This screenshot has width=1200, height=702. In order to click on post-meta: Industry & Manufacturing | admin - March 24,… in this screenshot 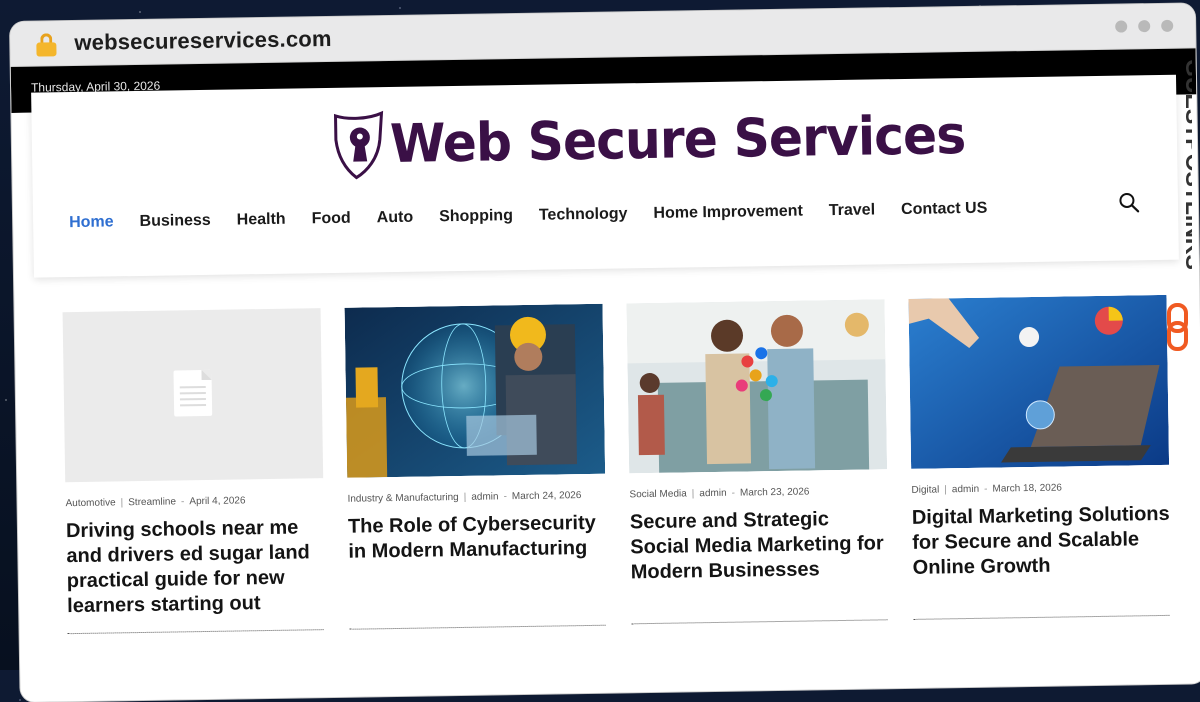, I will do `click(464, 497)`.